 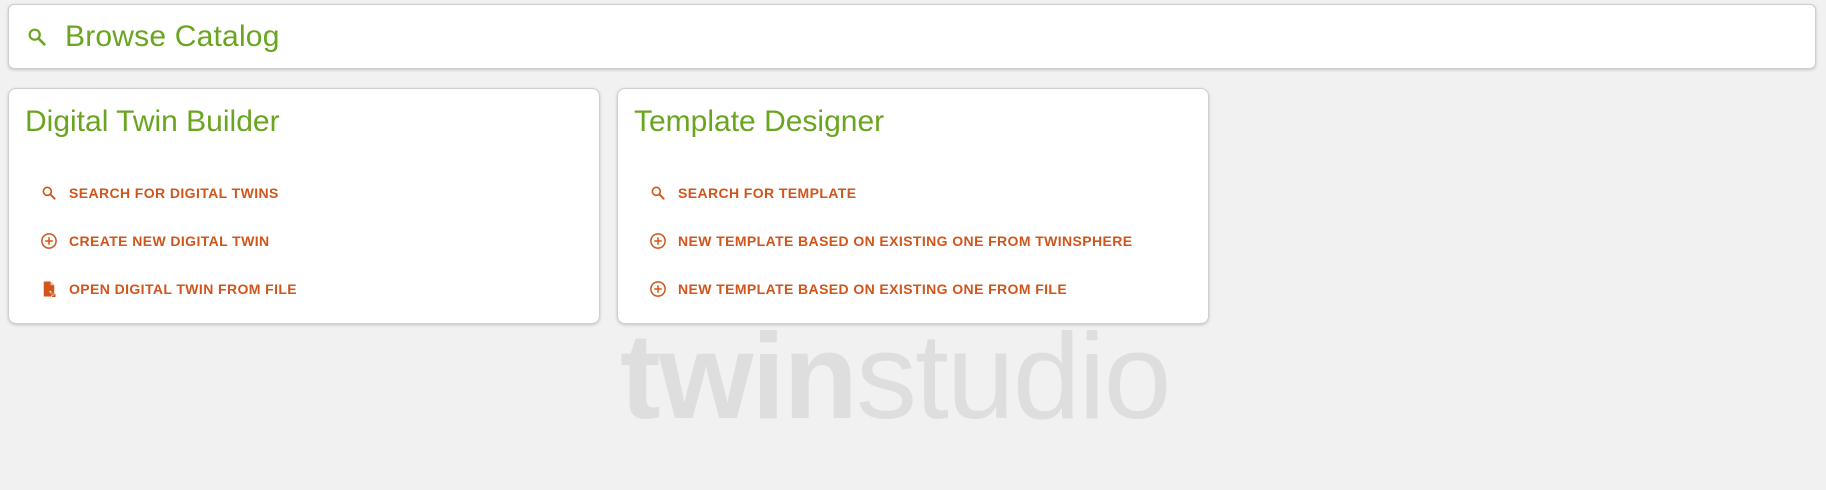 I want to click on browse-catalog-label: Browse Catalog, so click(x=172, y=36).